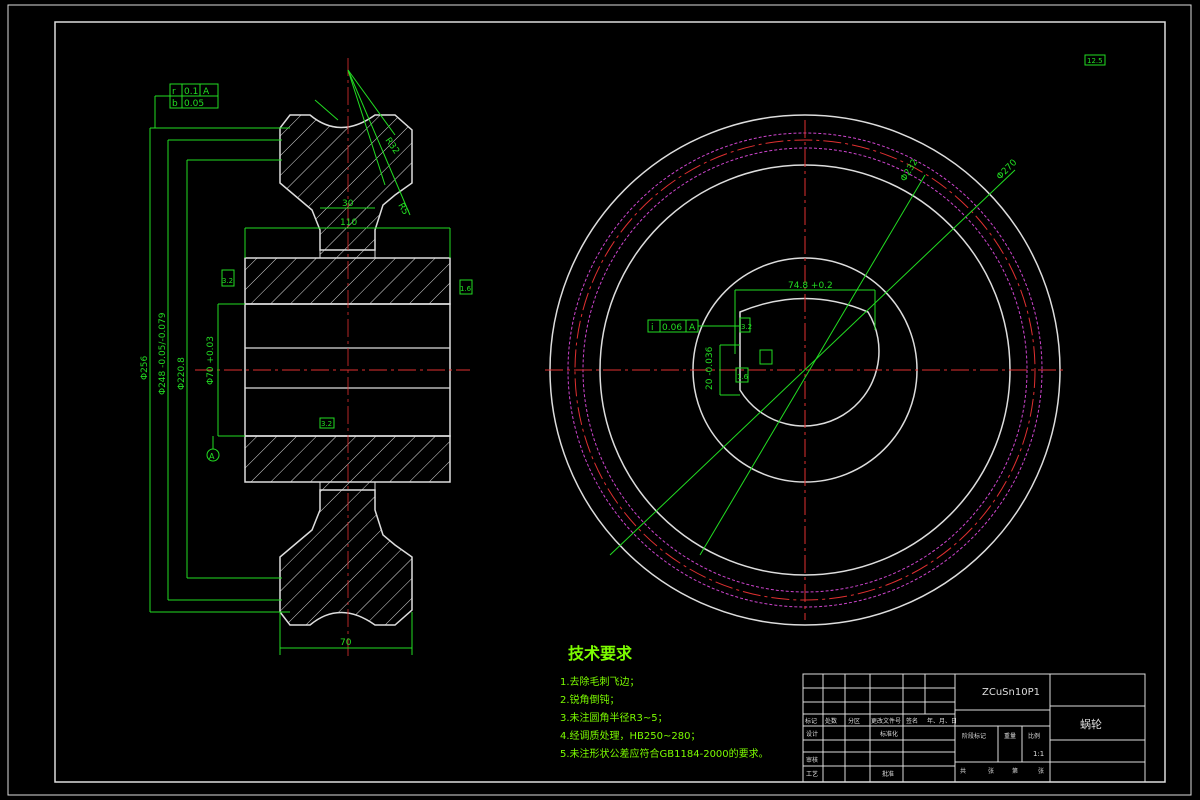  I want to click on tech-item-1: 1.去除毛刺飞边；, so click(600, 682).